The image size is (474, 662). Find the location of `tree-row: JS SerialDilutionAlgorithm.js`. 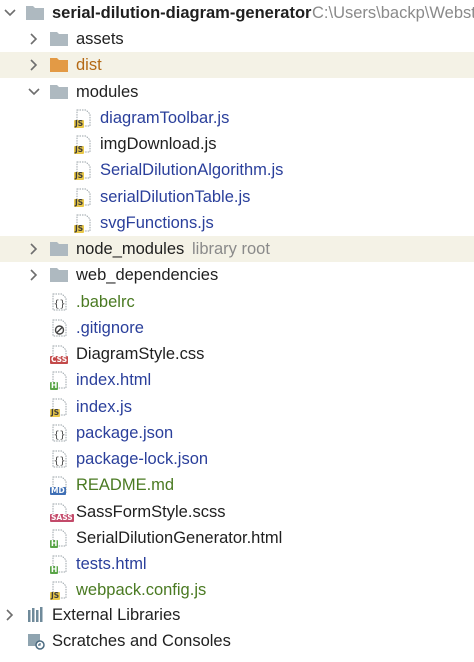

tree-row: JS SerialDilutionAlgorithm.js is located at coordinates (237, 170).